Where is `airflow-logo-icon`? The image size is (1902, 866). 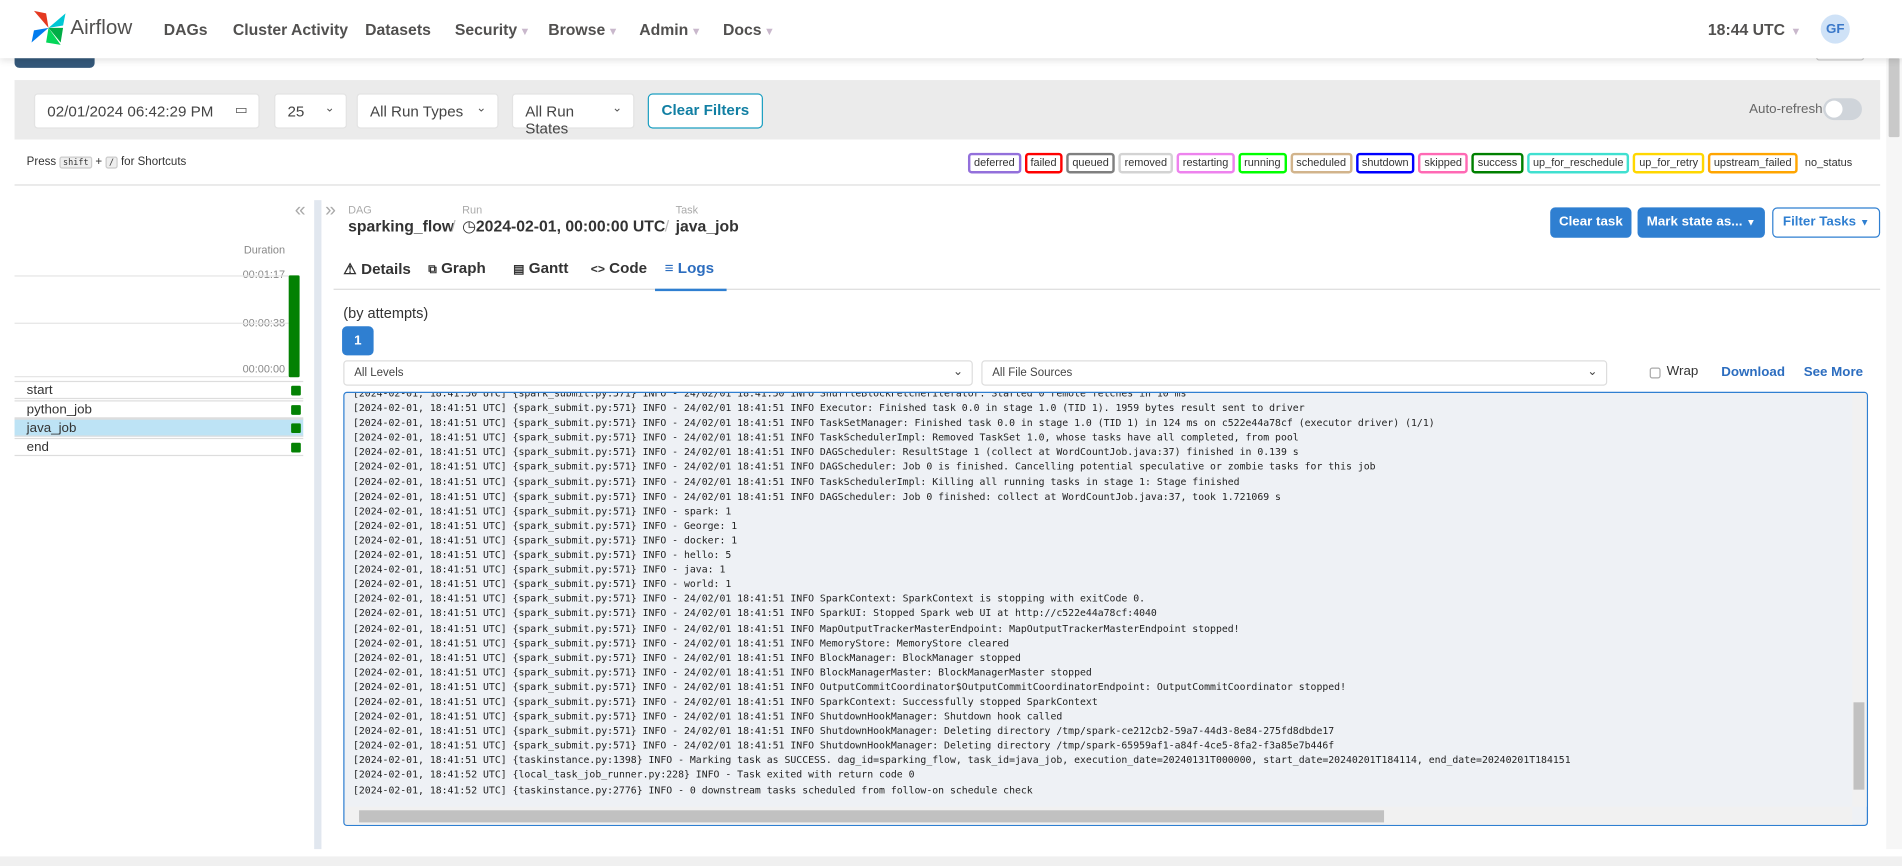 airflow-logo-icon is located at coordinates (48, 27).